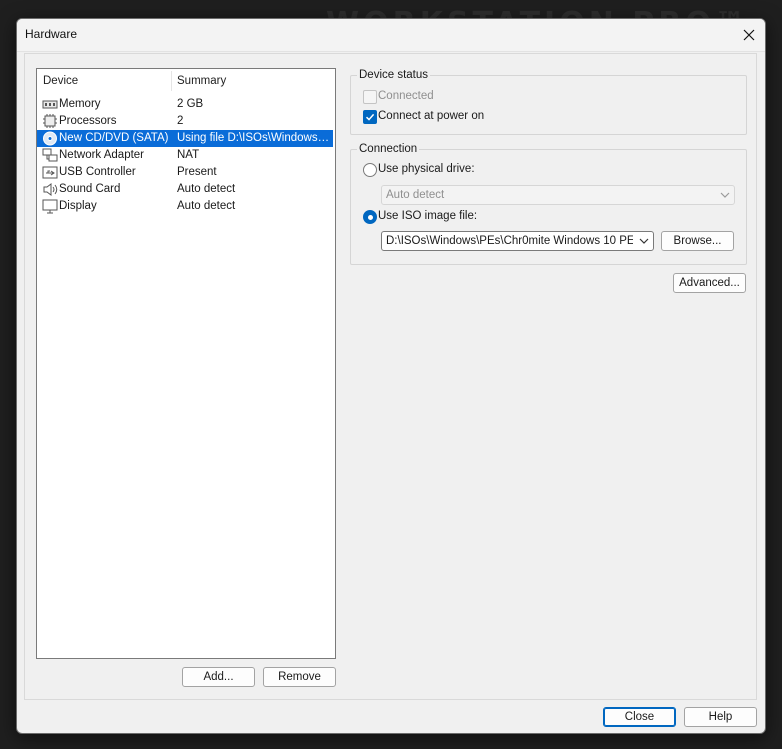 This screenshot has height=749, width=782. What do you see at coordinates (188, 155) in the screenshot?
I see `device-summary: NAT` at bounding box center [188, 155].